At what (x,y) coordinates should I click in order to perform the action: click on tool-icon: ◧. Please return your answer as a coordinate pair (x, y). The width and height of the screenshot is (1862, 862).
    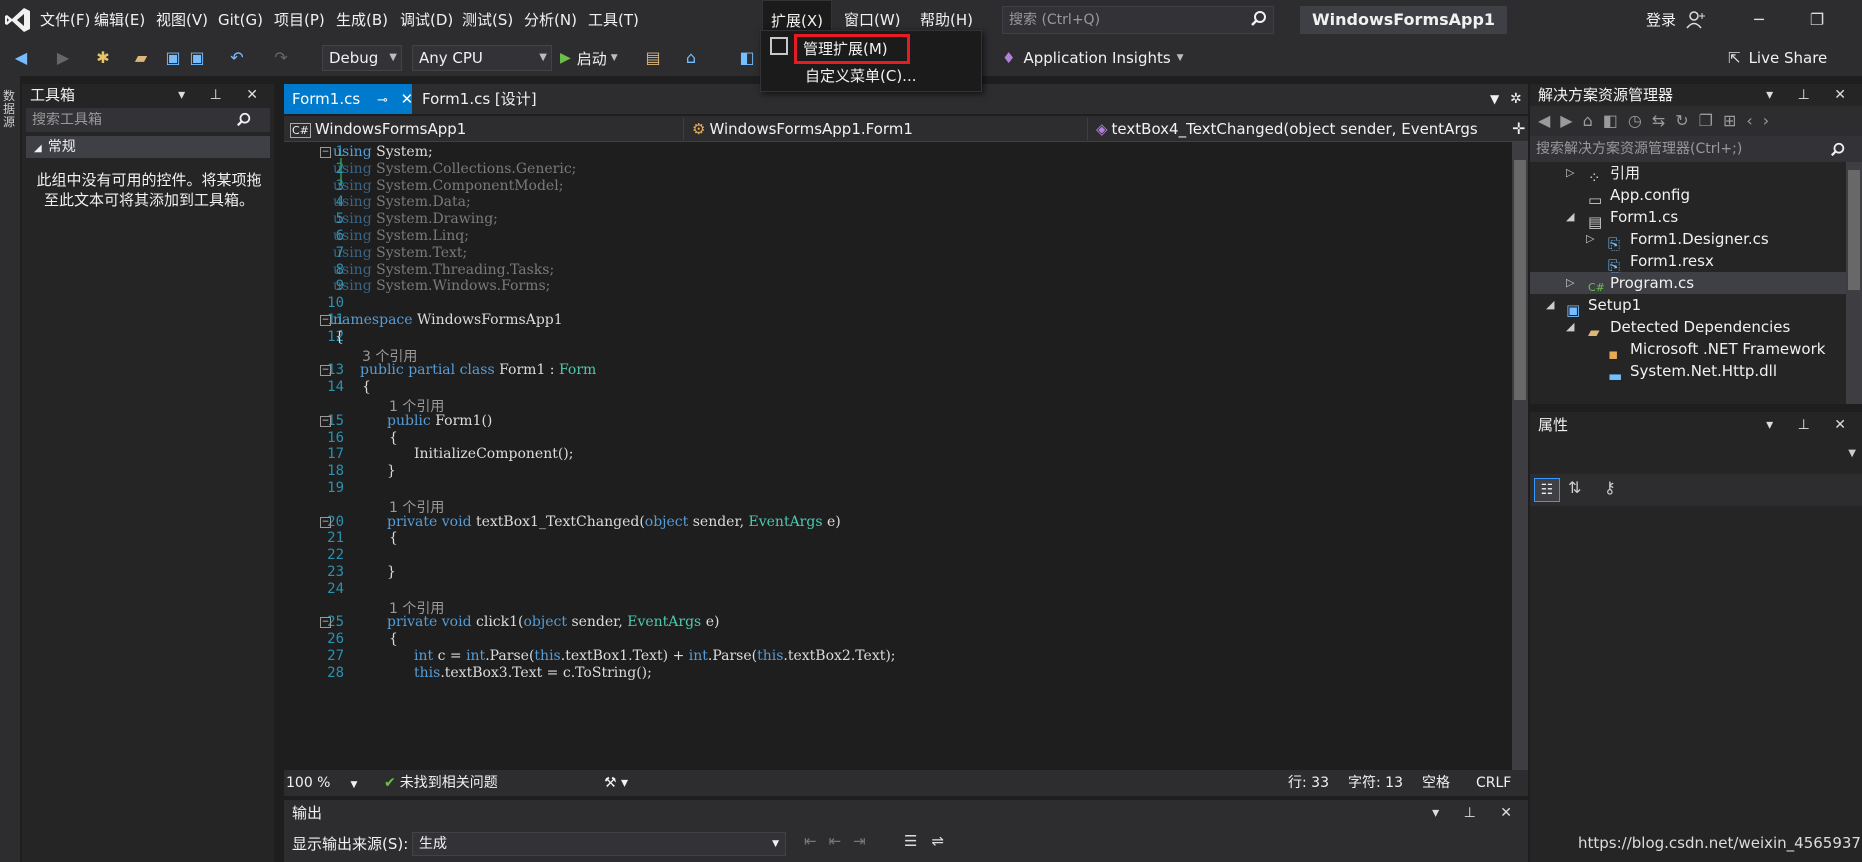
    Looking at the image, I should click on (747, 58).